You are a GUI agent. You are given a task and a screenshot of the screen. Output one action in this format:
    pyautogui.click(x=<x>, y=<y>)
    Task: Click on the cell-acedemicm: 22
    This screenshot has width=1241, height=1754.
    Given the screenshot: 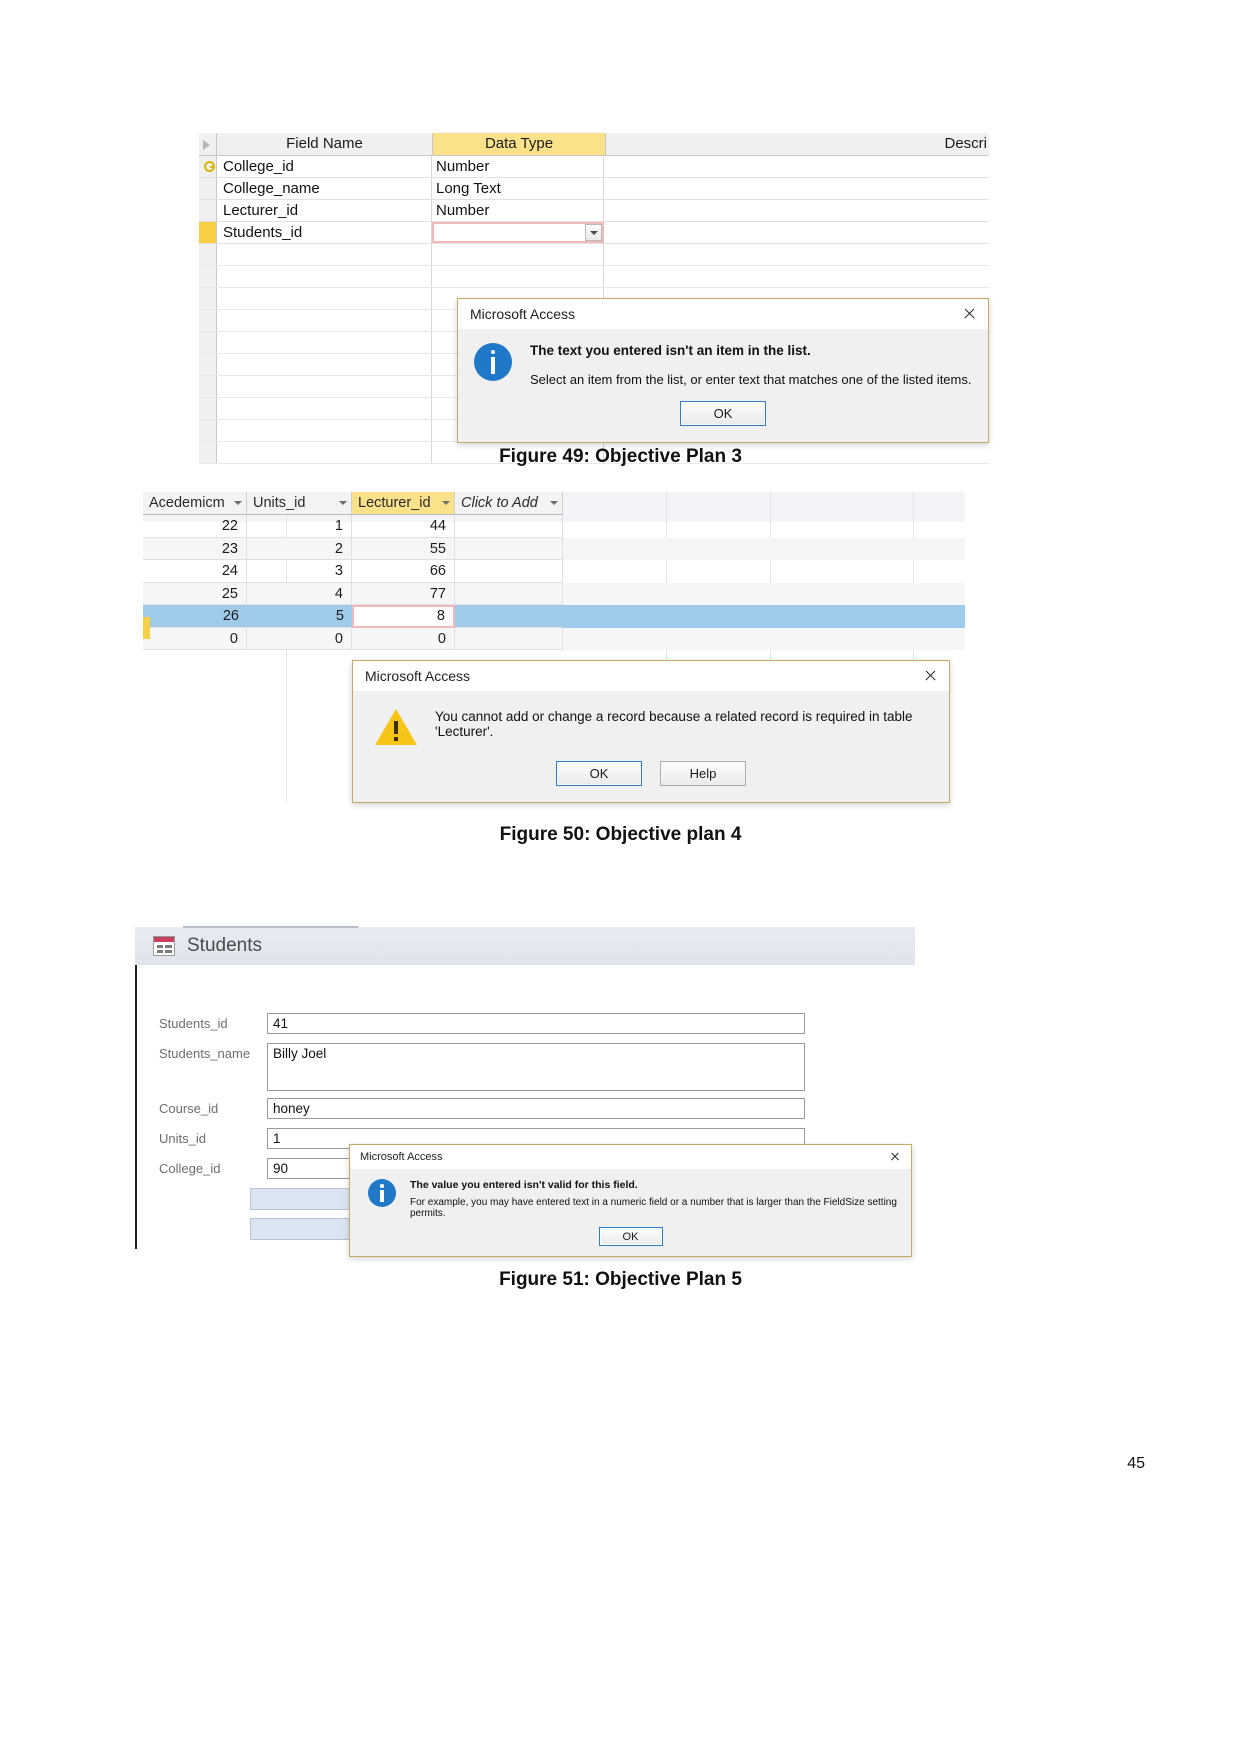 What is the action you would take?
    pyautogui.click(x=195, y=526)
    